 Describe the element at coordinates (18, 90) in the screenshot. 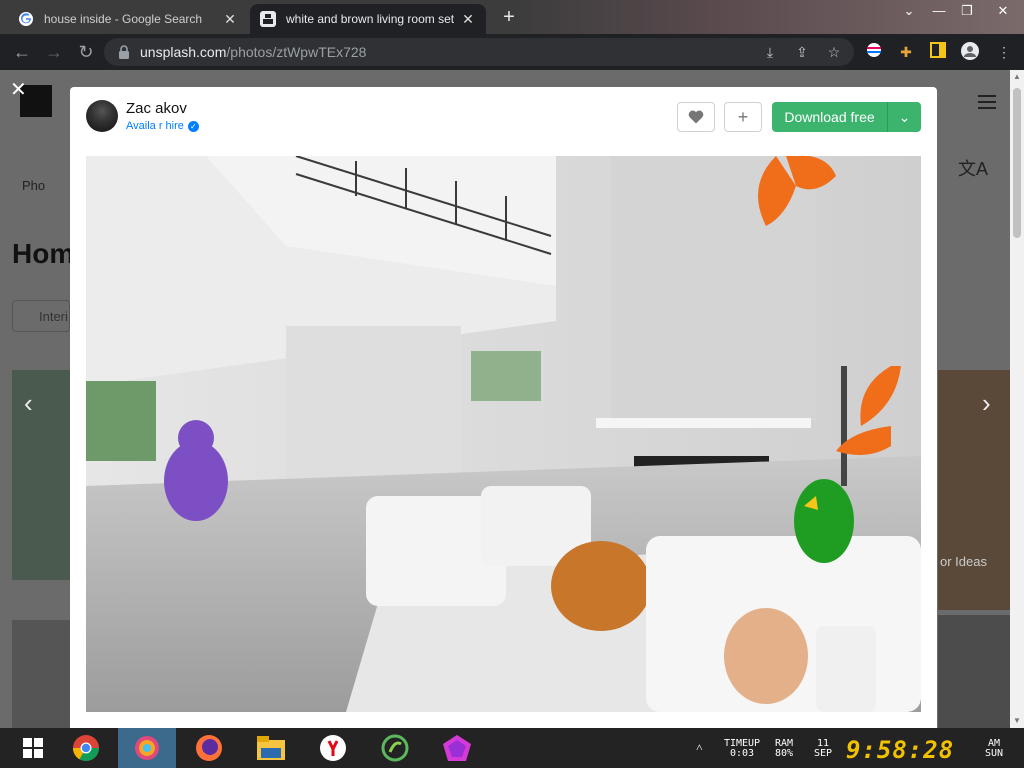

I see `close-modal-icon: ✕` at that location.